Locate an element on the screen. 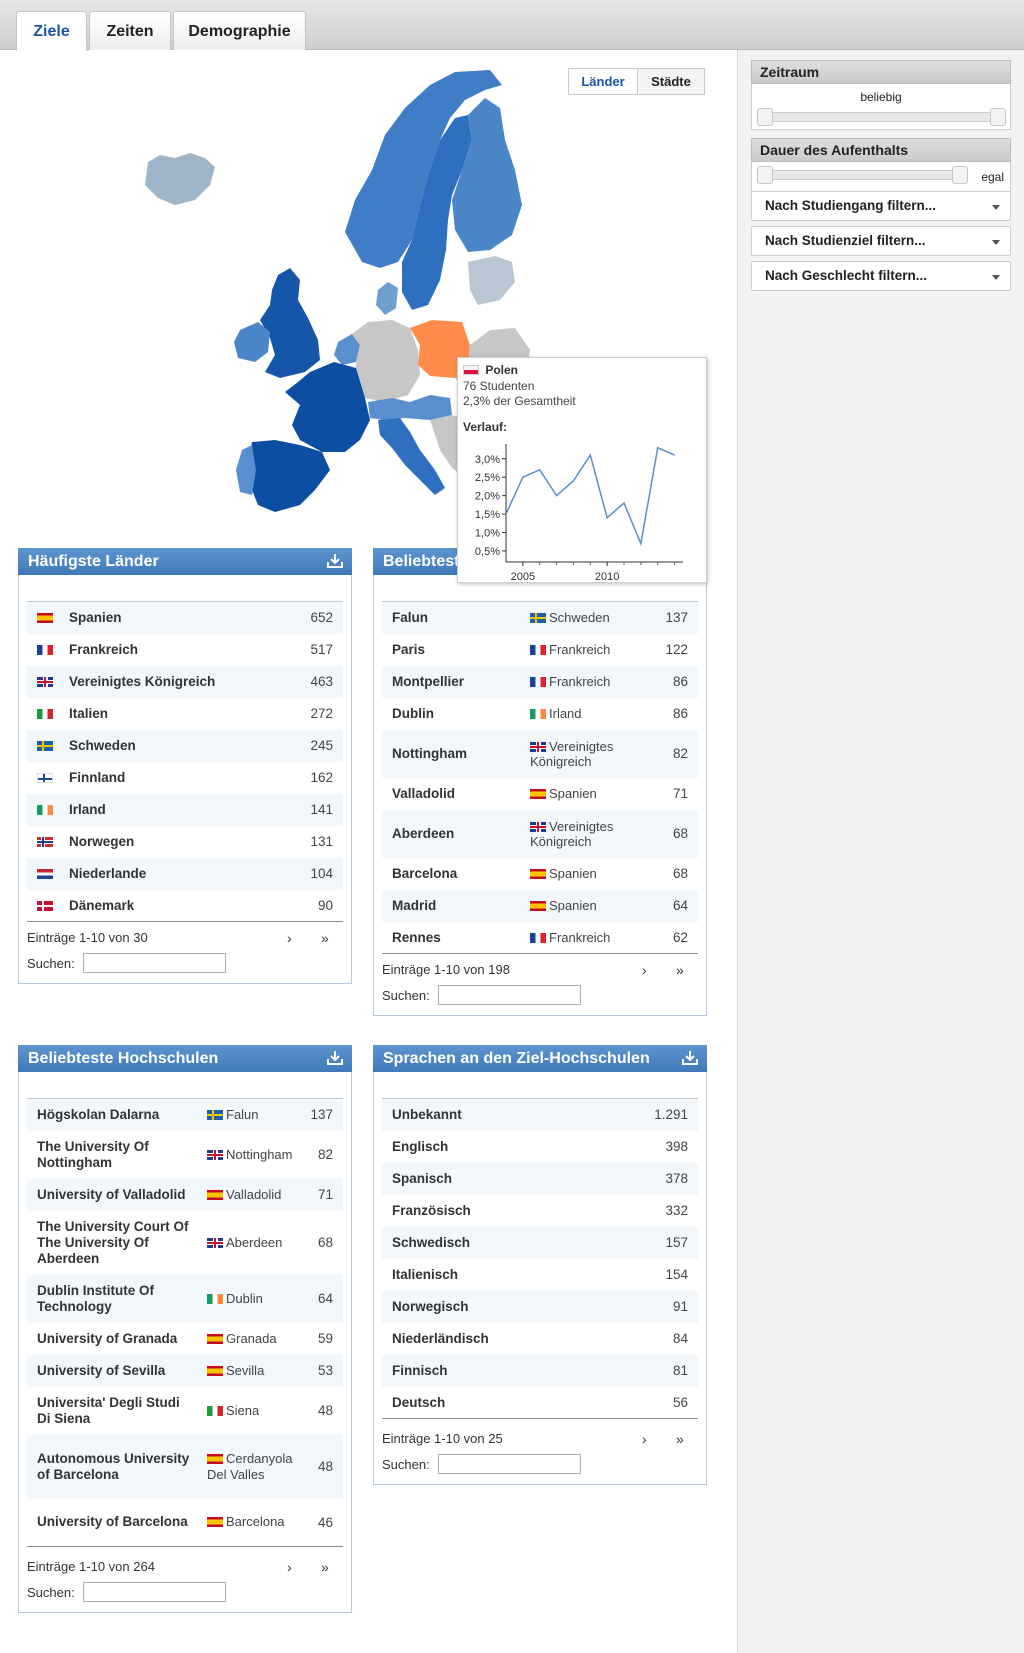  tooltip-students: 76 Studenten is located at coordinates (499, 386).